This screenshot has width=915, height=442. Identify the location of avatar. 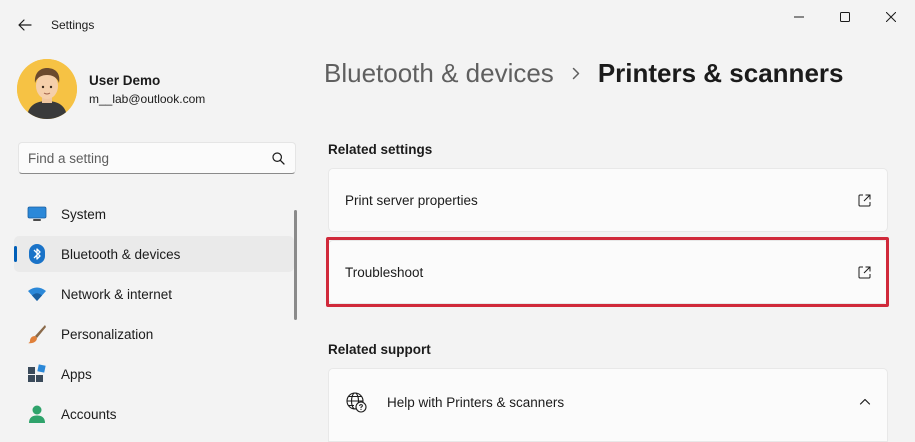
(47, 89).